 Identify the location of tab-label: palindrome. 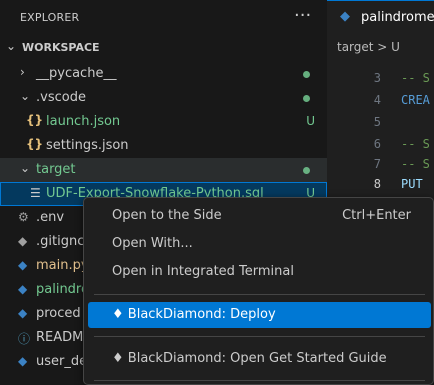
(397, 17).